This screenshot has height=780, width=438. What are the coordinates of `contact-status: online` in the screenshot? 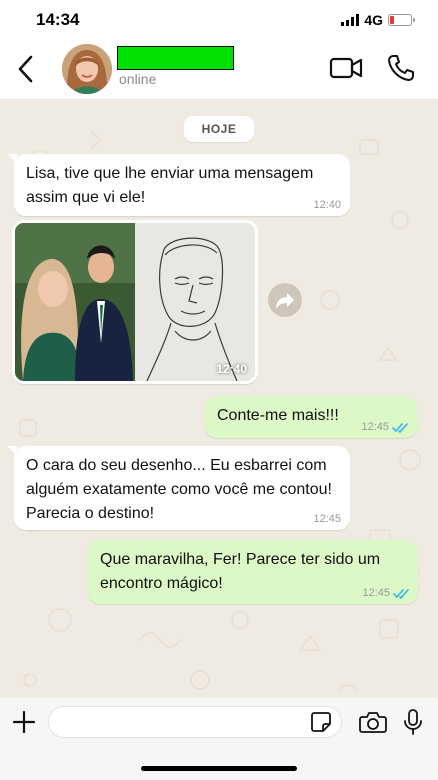 It's located at (138, 79).